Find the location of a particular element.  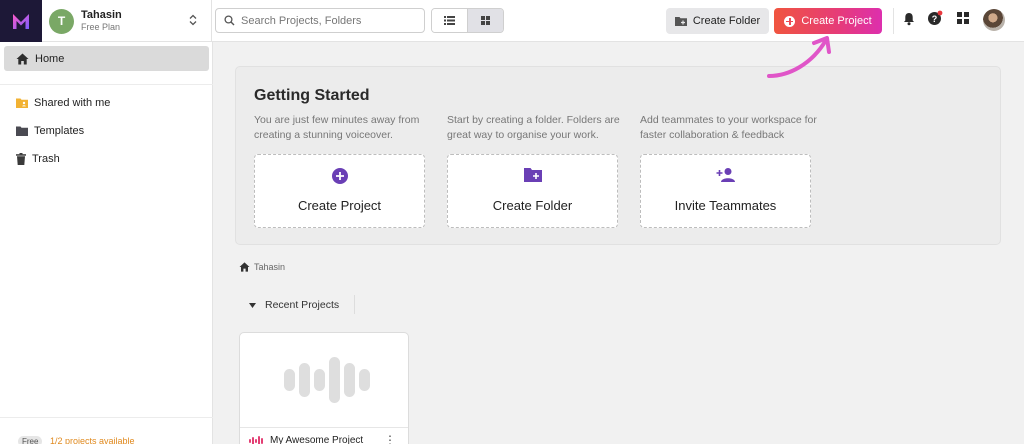

invite-teammates-card-label: Invite Teammates is located at coordinates (725, 205).